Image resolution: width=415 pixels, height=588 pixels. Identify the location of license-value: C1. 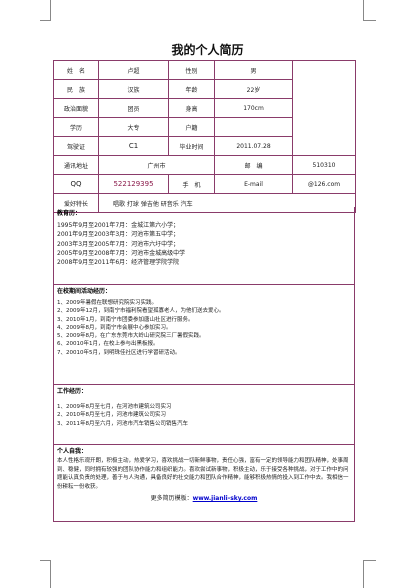
(133, 146).